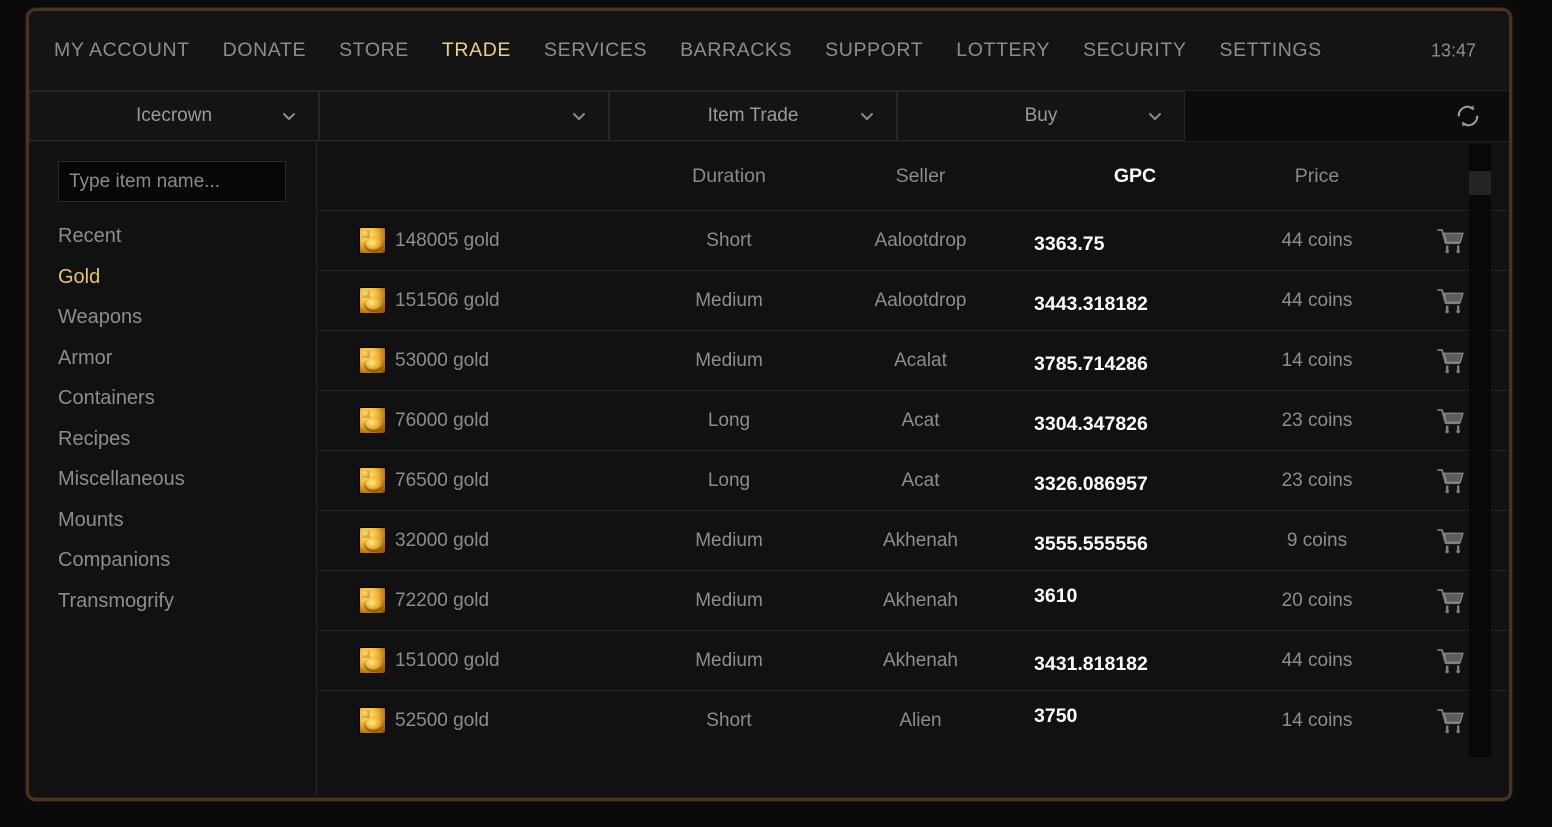 The image size is (1552, 827). I want to click on realm-dropdown: Icecrown, so click(174, 116).